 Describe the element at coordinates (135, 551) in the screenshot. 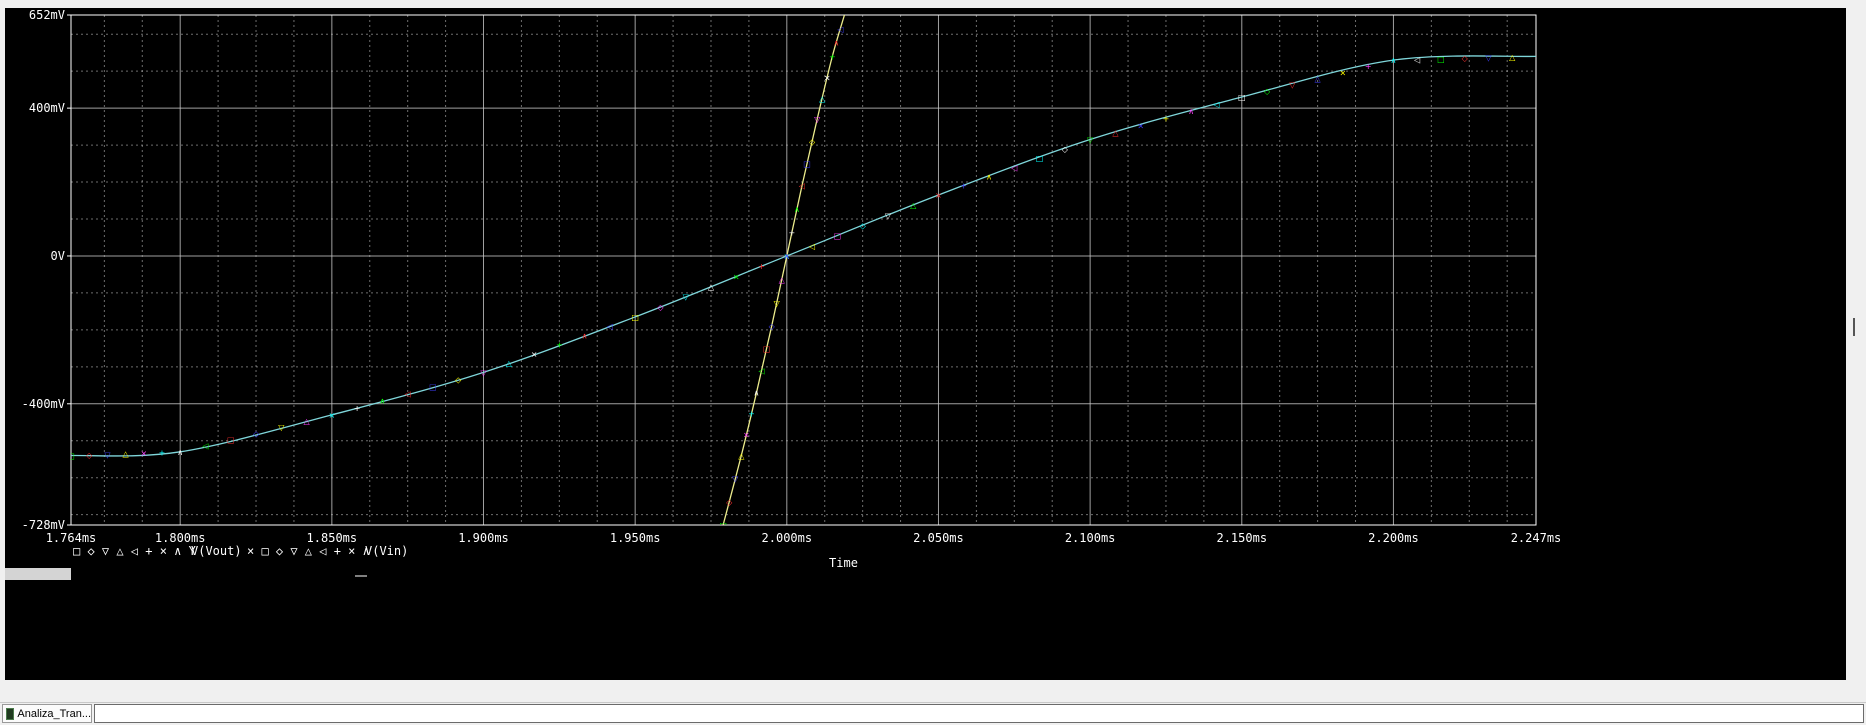

I see `legend-markers: □ ◇ ▽ △ ◁ + × ∧ Y` at that location.